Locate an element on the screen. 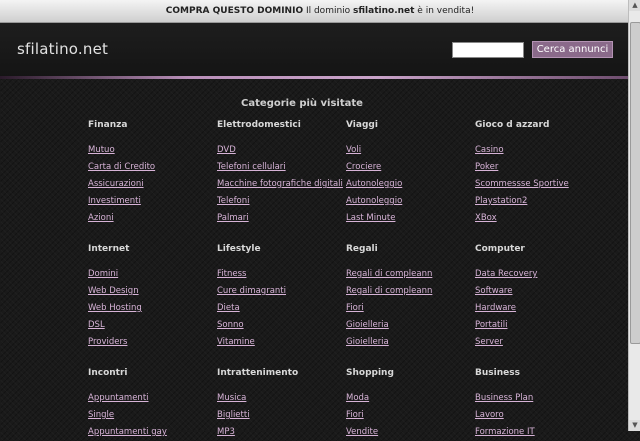 This screenshot has width=640, height=441. category-link: Mutuo is located at coordinates (101, 150).